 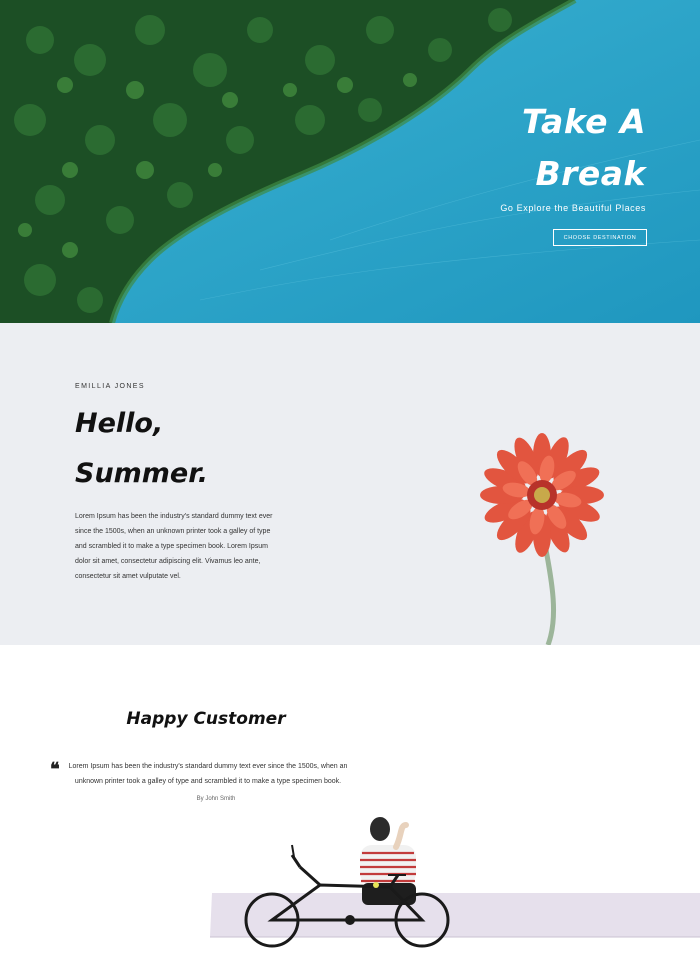 I want to click on bike-image, so click(x=455, y=882).